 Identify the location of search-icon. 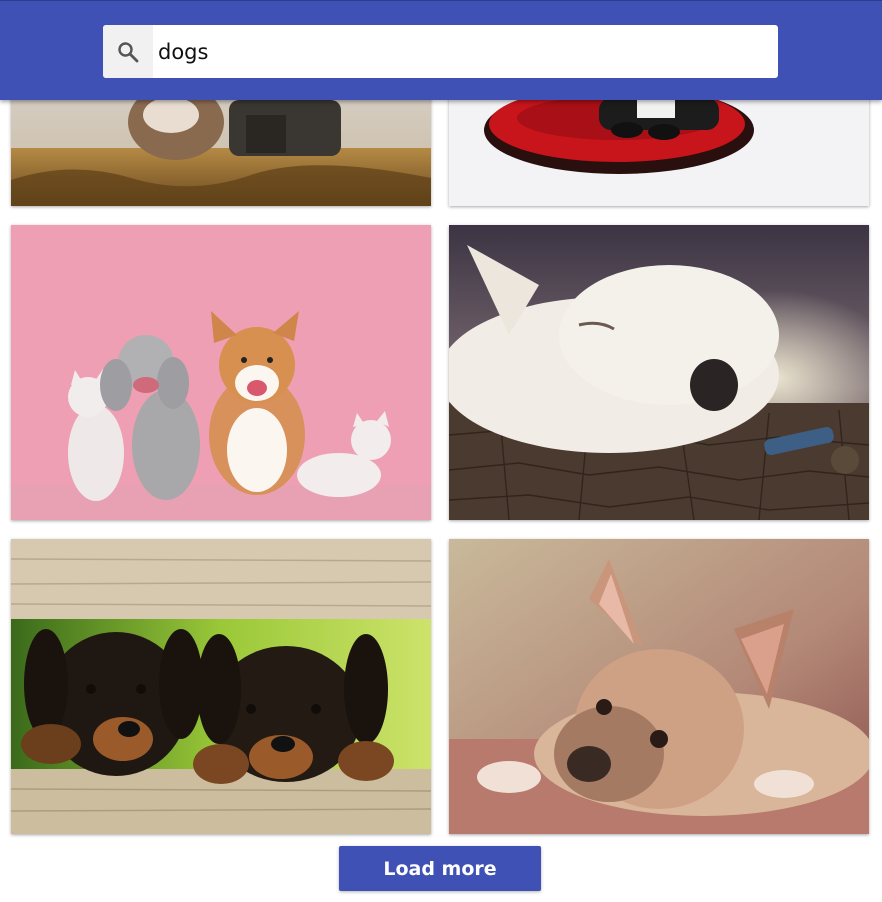
(128, 51).